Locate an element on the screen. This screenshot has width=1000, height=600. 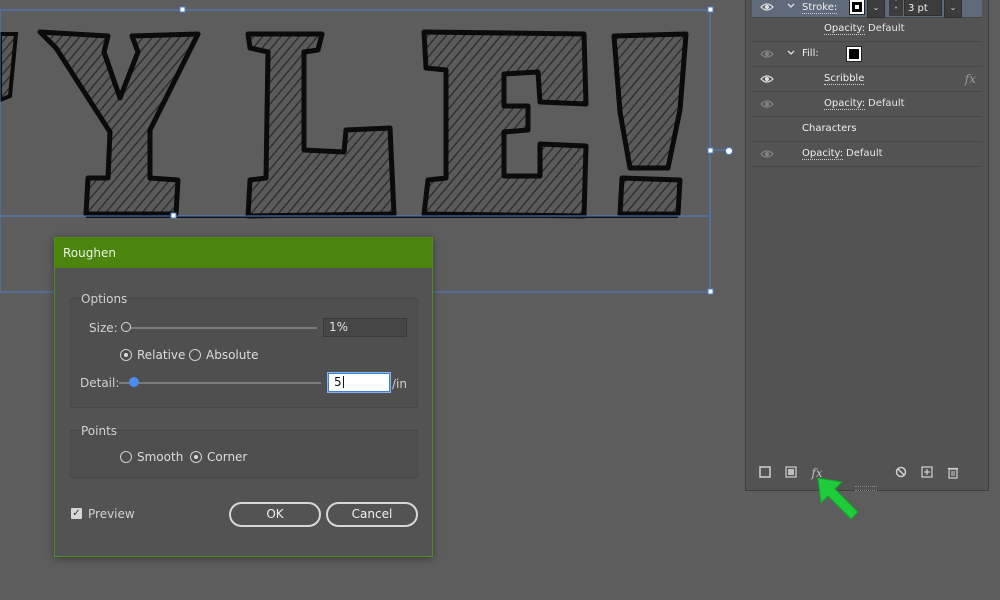
stroke-row: Stroke: ⌄ ˄ ˅ 3 pt ⌄ is located at coordinates (867, 9).